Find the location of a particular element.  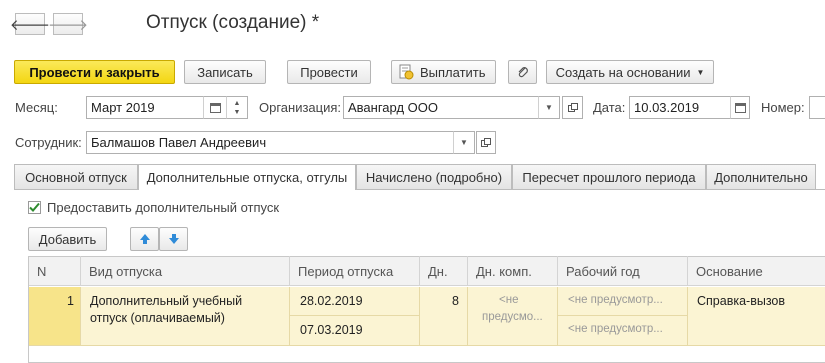

month-stepper: ▲ ▼ is located at coordinates (237, 107).